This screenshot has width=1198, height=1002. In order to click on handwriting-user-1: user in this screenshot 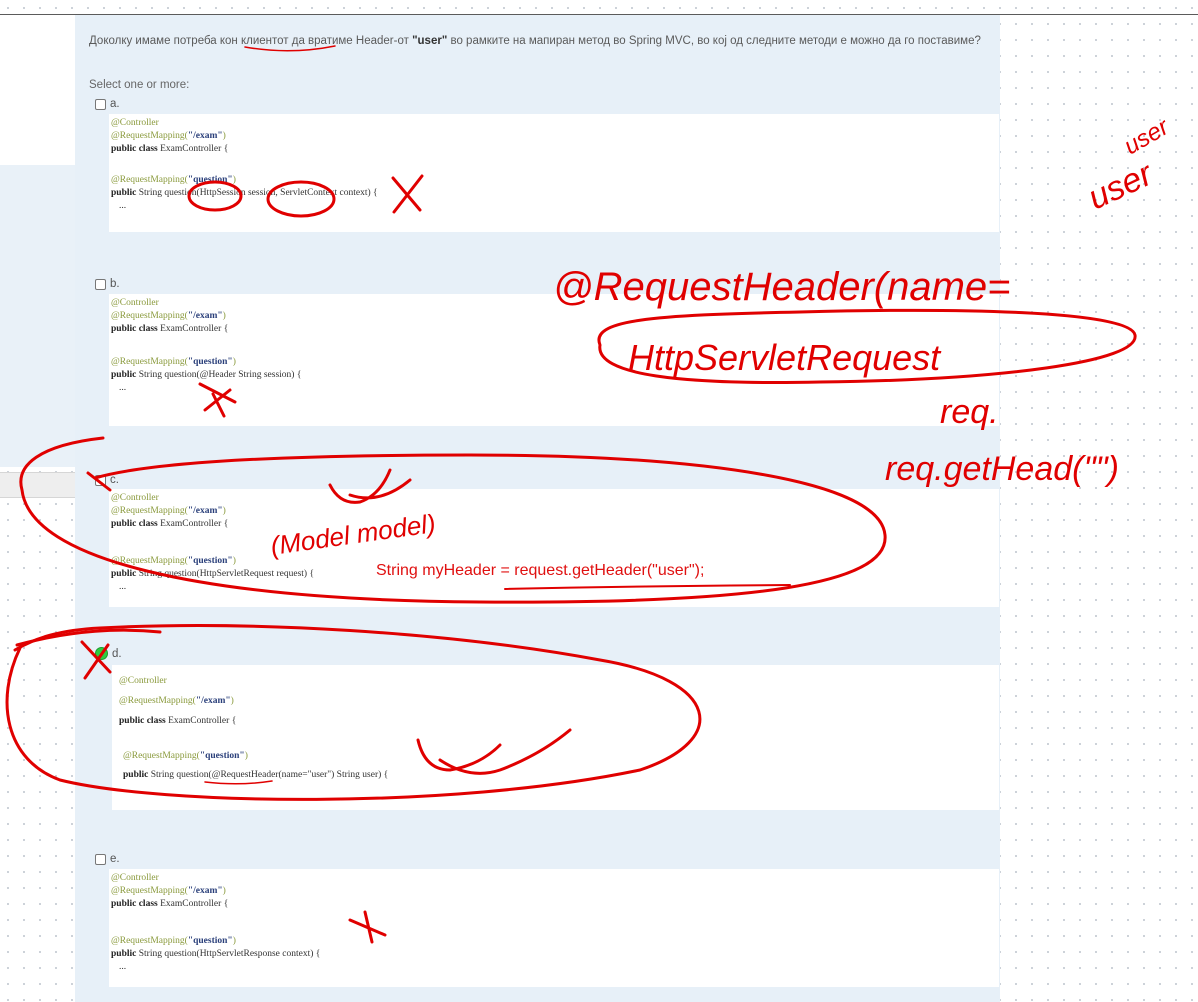, I will do `click(1121, 185)`.